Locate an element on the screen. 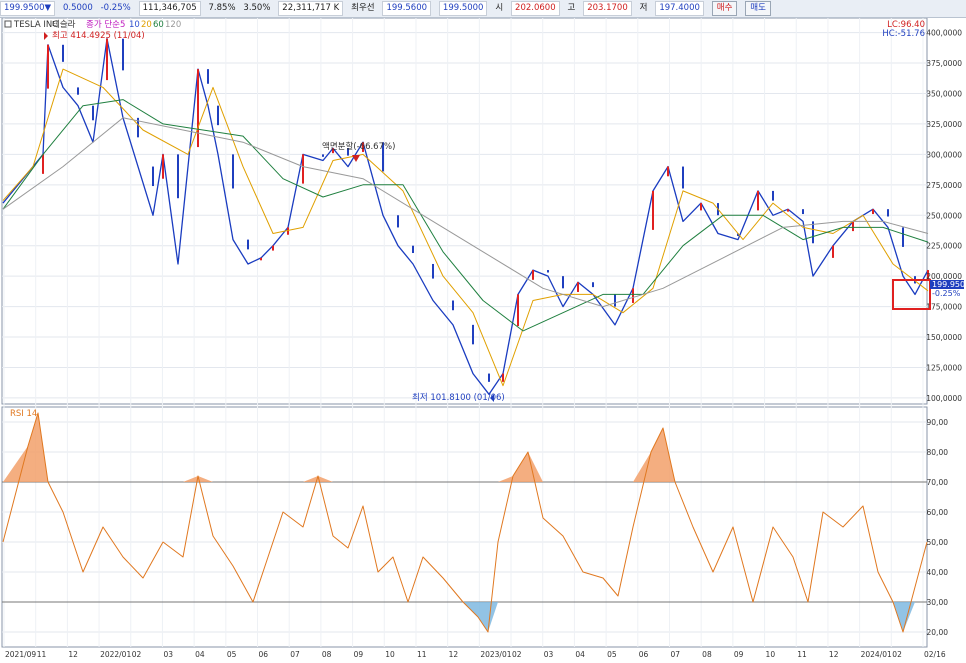 The width and height of the screenshot is (966, 663). price-tick-label: 350,0000 is located at coordinates (944, 93).